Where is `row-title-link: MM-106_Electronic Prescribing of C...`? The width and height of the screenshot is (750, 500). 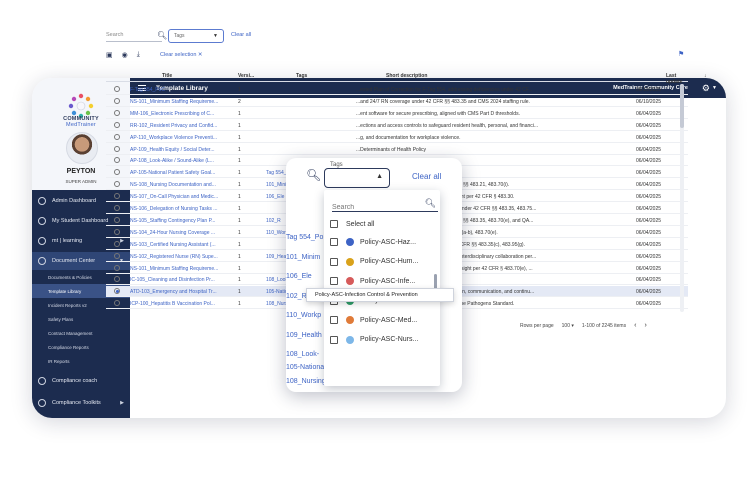
row-title-link: MM-106_Electronic Prescribing of C... is located at coordinates (182, 114).